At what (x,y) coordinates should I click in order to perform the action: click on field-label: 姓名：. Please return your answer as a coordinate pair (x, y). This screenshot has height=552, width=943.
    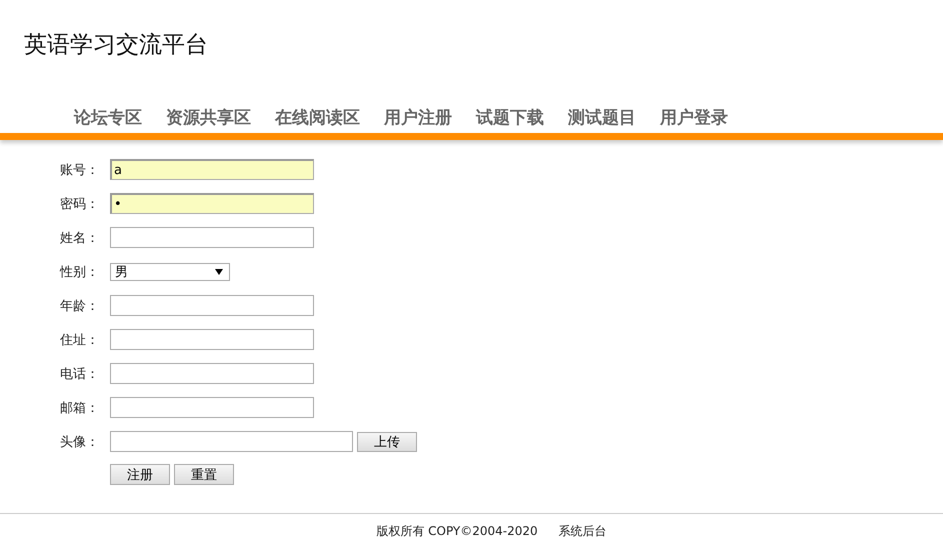
    Looking at the image, I should click on (80, 238).